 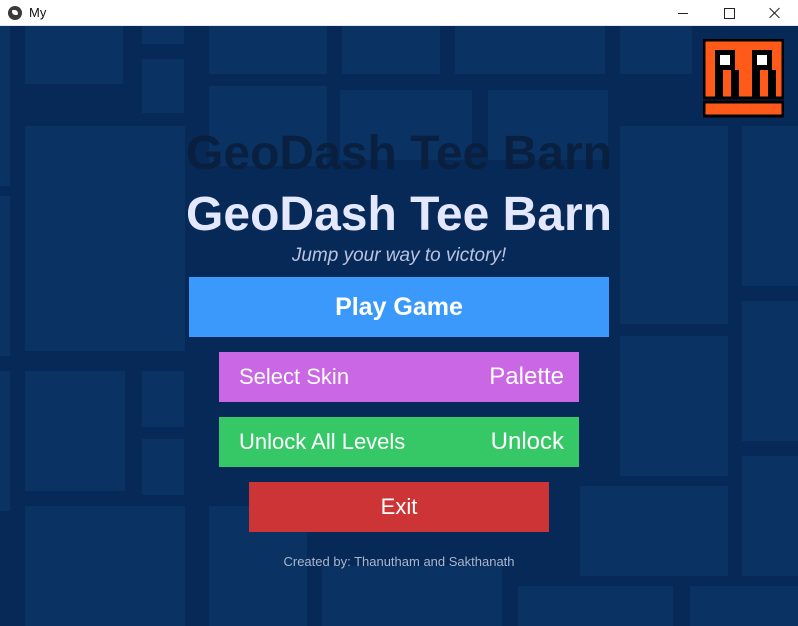 I want to click on close-button, so click(x=775, y=13).